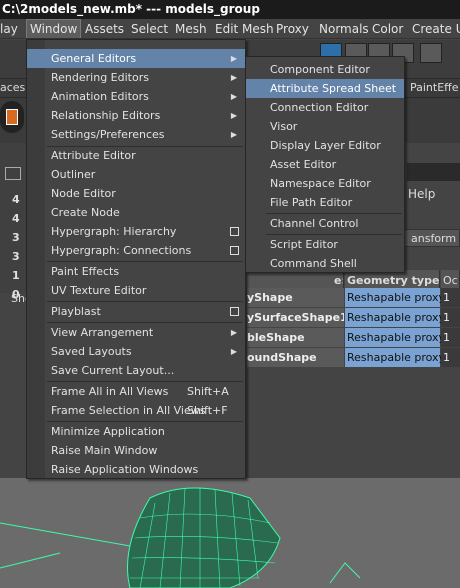 This screenshot has width=460, height=588. Describe the element at coordinates (431, 238) in the screenshot. I see `tab-transform: ansform` at that location.